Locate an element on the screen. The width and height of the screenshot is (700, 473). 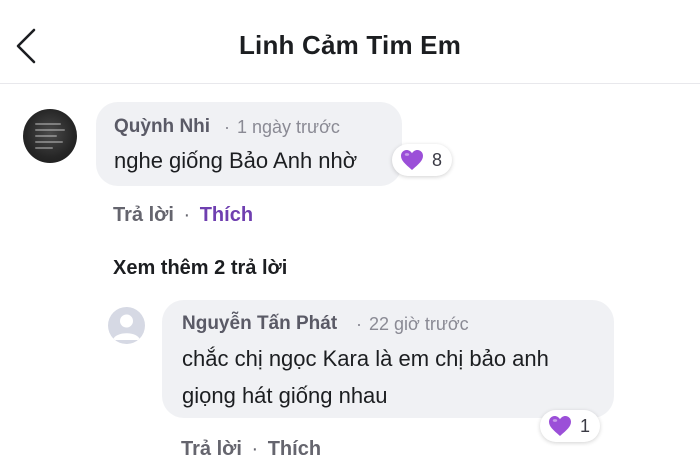
view-more-replies-button: Xem thêm 2 trả lời is located at coordinates (200, 268).